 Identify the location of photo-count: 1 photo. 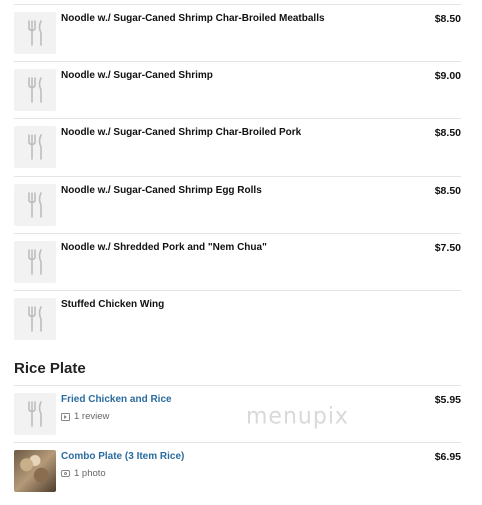
(83, 473).